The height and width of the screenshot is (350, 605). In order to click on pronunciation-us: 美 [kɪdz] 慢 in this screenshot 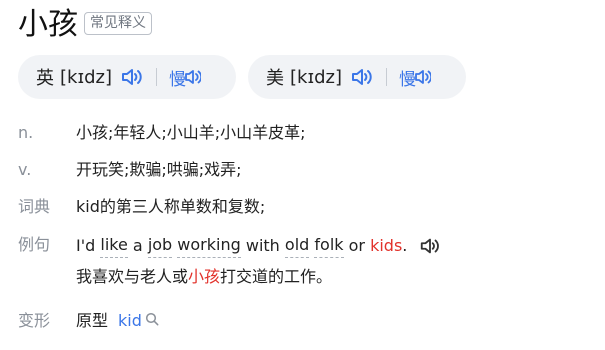, I will do `click(357, 77)`.